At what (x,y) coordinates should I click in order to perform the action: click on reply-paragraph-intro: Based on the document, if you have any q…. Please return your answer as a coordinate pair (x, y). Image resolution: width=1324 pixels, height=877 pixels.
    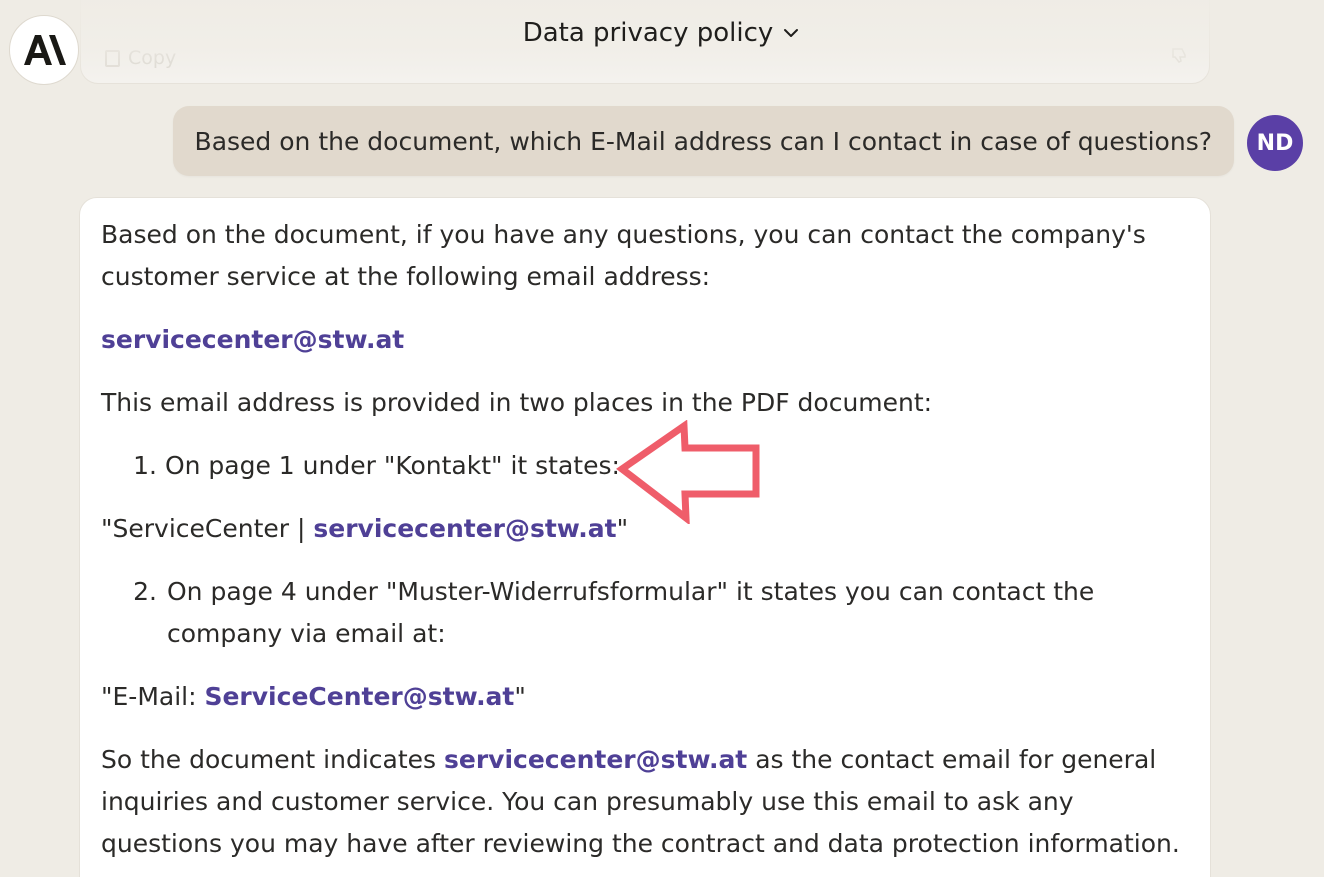
    Looking at the image, I should click on (623, 255).